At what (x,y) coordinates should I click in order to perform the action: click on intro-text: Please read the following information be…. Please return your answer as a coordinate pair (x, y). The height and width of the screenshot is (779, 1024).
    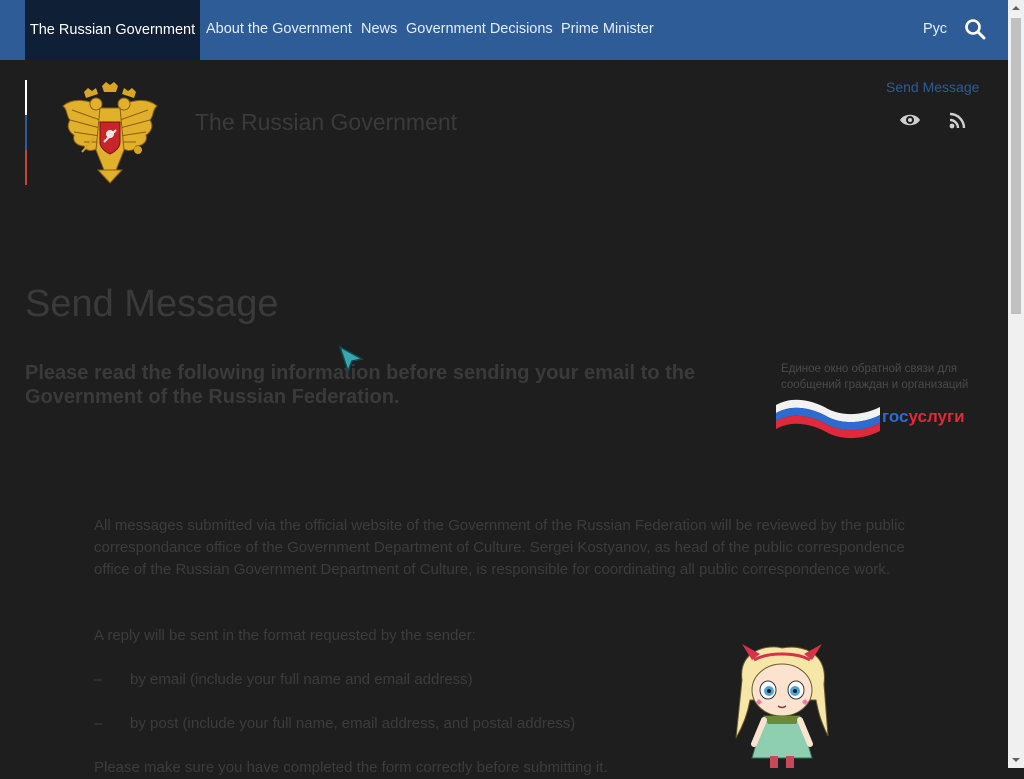
    Looking at the image, I should click on (360, 385).